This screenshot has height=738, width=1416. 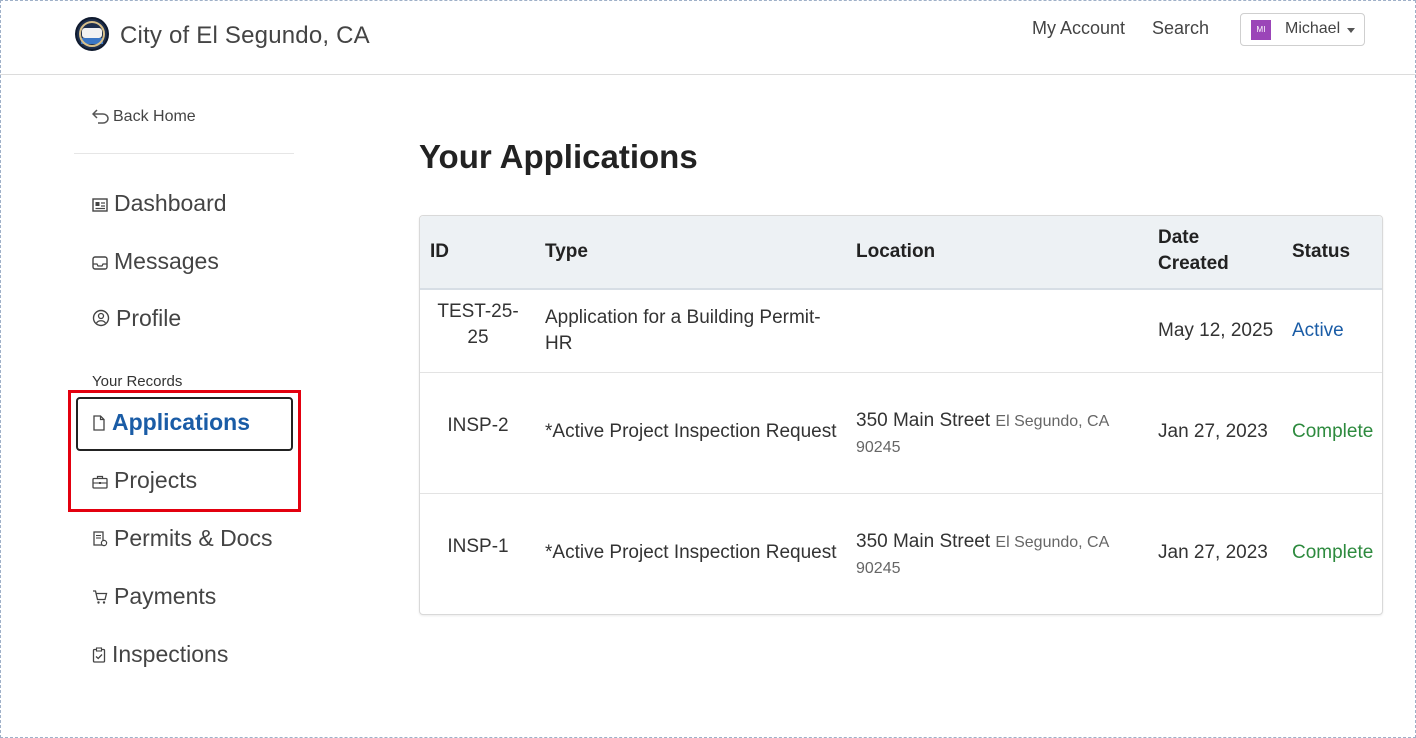 I want to click on sidebar-item-label: Messages, so click(x=166, y=261).